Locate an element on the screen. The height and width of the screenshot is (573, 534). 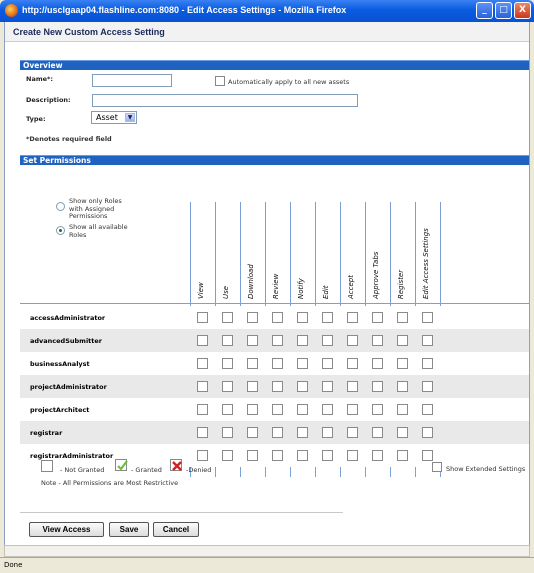
legend-denied: -Denied is located at coordinates (199, 470).